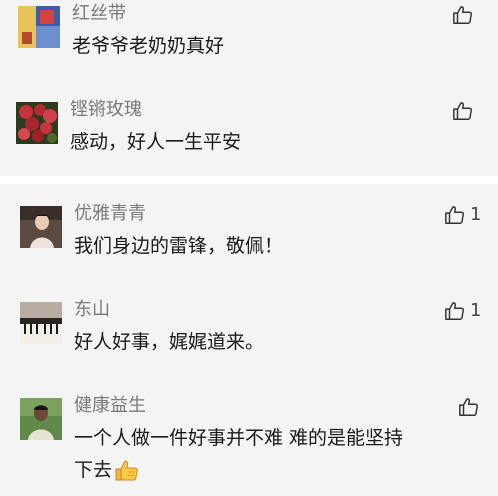 This screenshot has height=496, width=498. I want to click on commenter-name: 优雅青青, so click(110, 214).